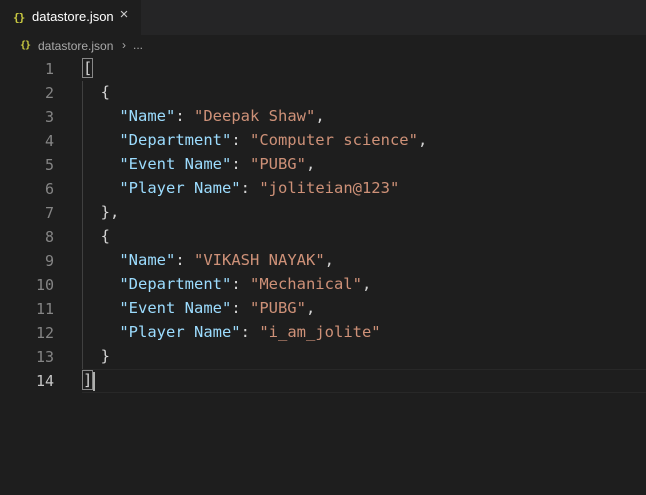 The image size is (646, 495). What do you see at coordinates (49, 213) in the screenshot?
I see `line-number: 7` at bounding box center [49, 213].